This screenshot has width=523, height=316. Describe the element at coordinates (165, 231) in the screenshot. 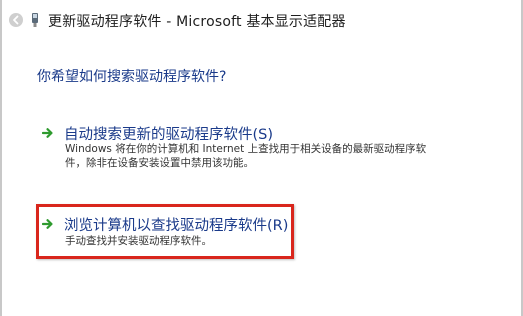

I see `highlight-box` at that location.